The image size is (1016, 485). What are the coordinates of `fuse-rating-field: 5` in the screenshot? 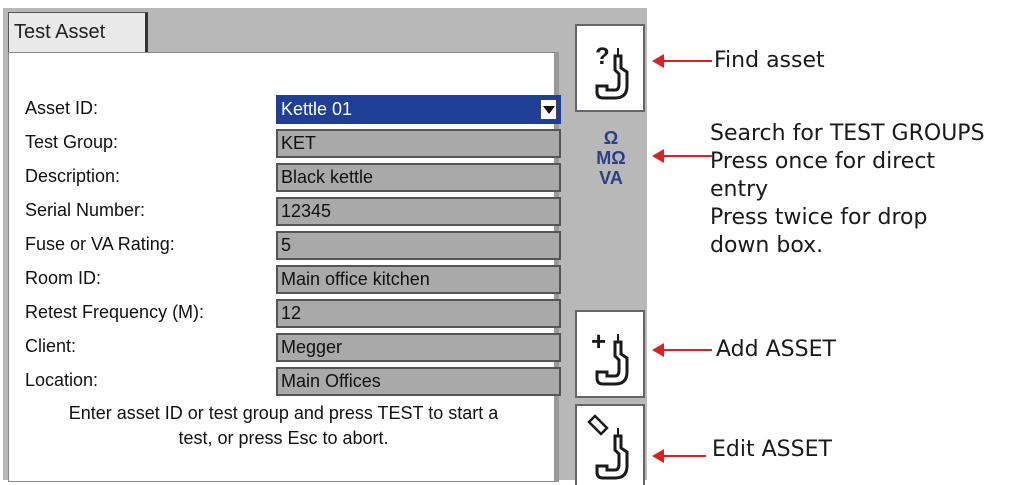 It's located at (418, 245).